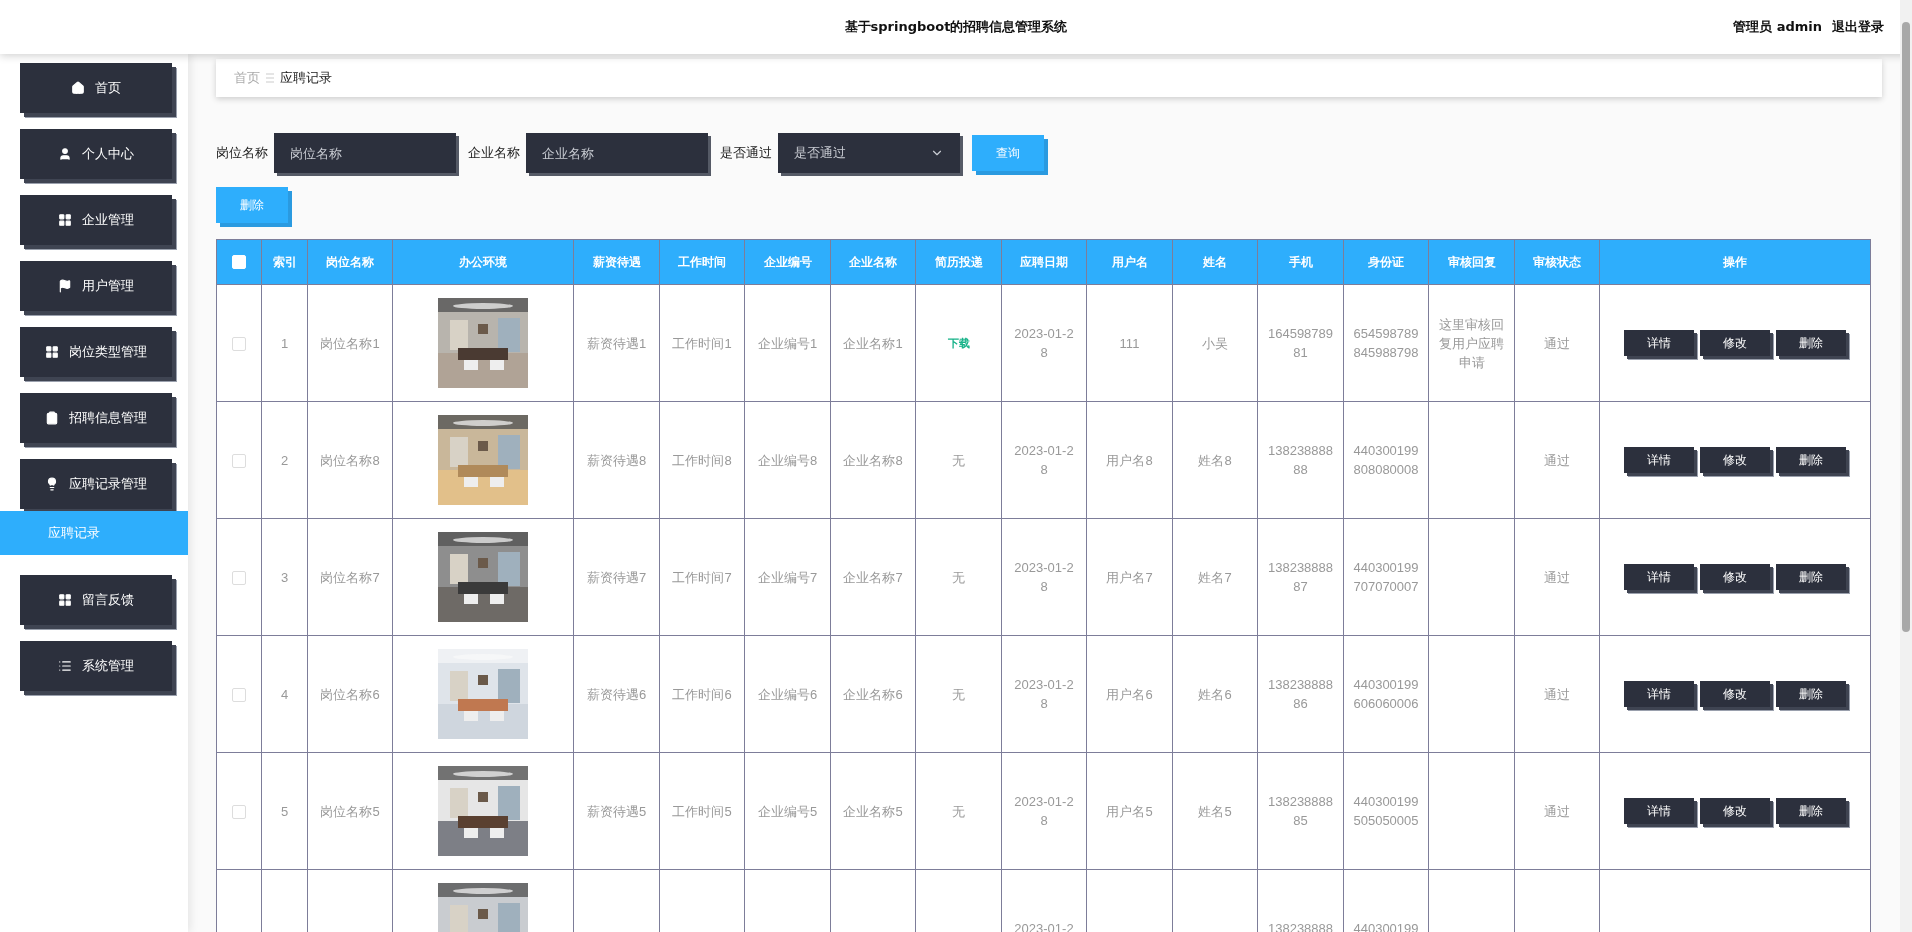  I want to click on phone-cell-text: 13823888887, so click(1300, 577).